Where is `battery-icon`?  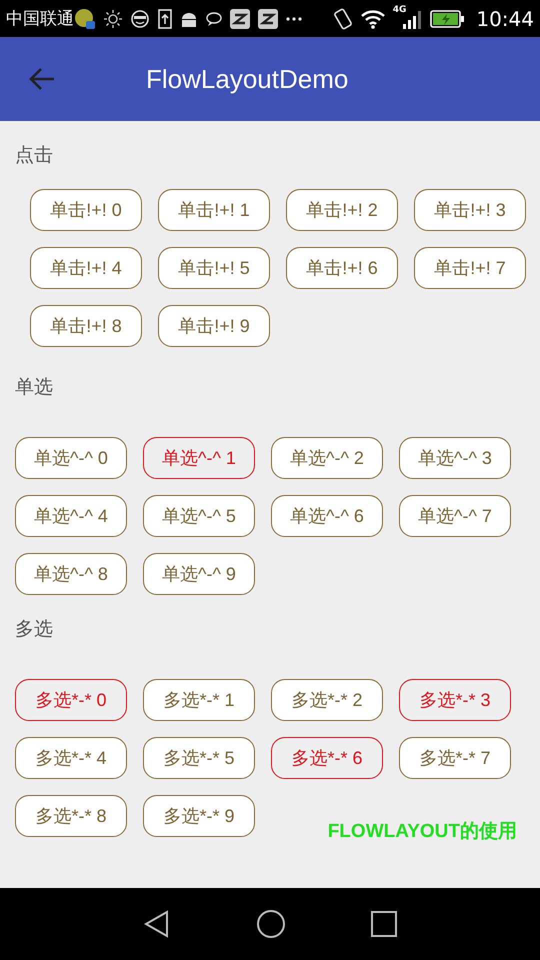 battery-icon is located at coordinates (447, 19).